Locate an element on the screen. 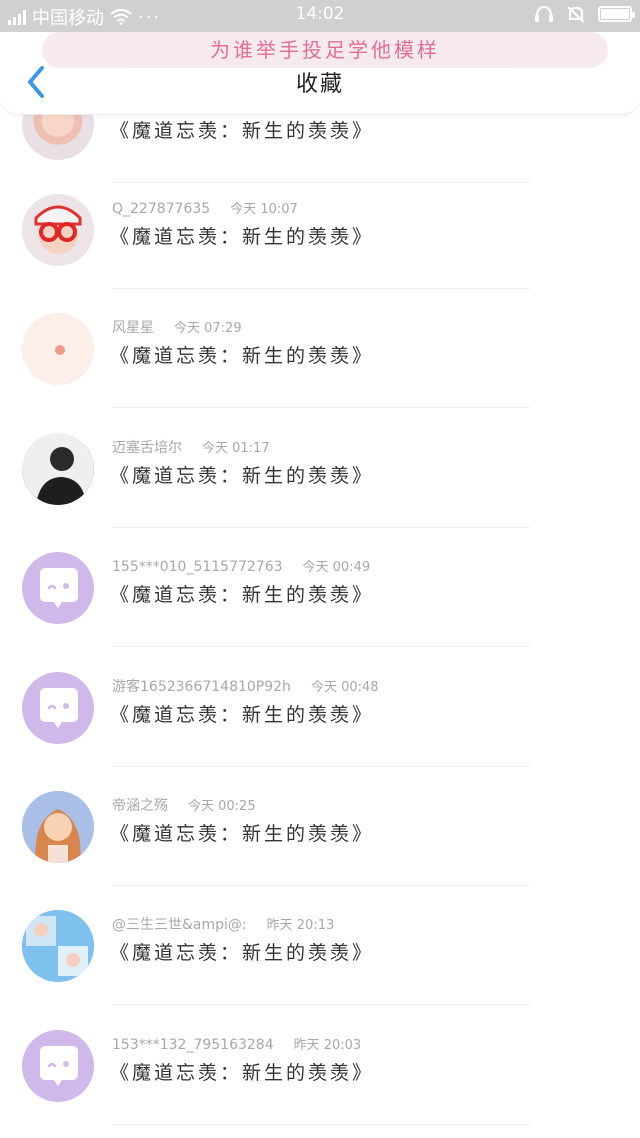  item-meta: Q_227877635 今天 10:07 is located at coordinates (205, 207).